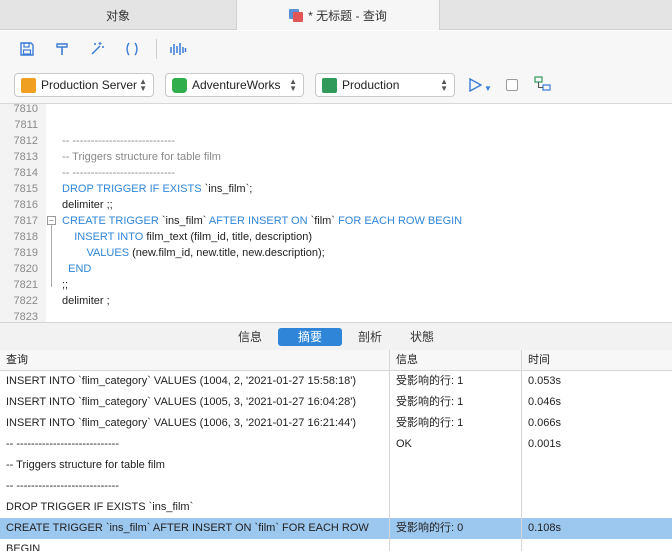 This screenshot has width=672, height=551. I want to click on time-cell: 0.066s, so click(596, 423).